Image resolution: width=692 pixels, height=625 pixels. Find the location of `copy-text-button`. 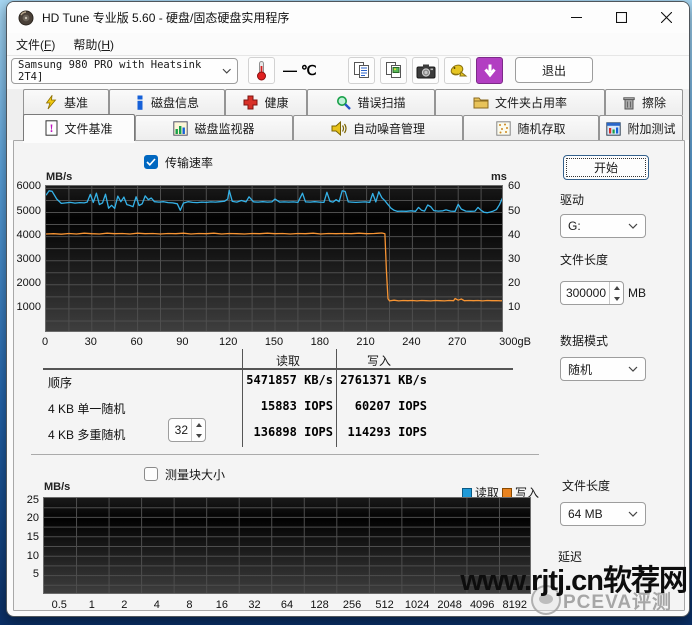

copy-text-button is located at coordinates (361, 70).